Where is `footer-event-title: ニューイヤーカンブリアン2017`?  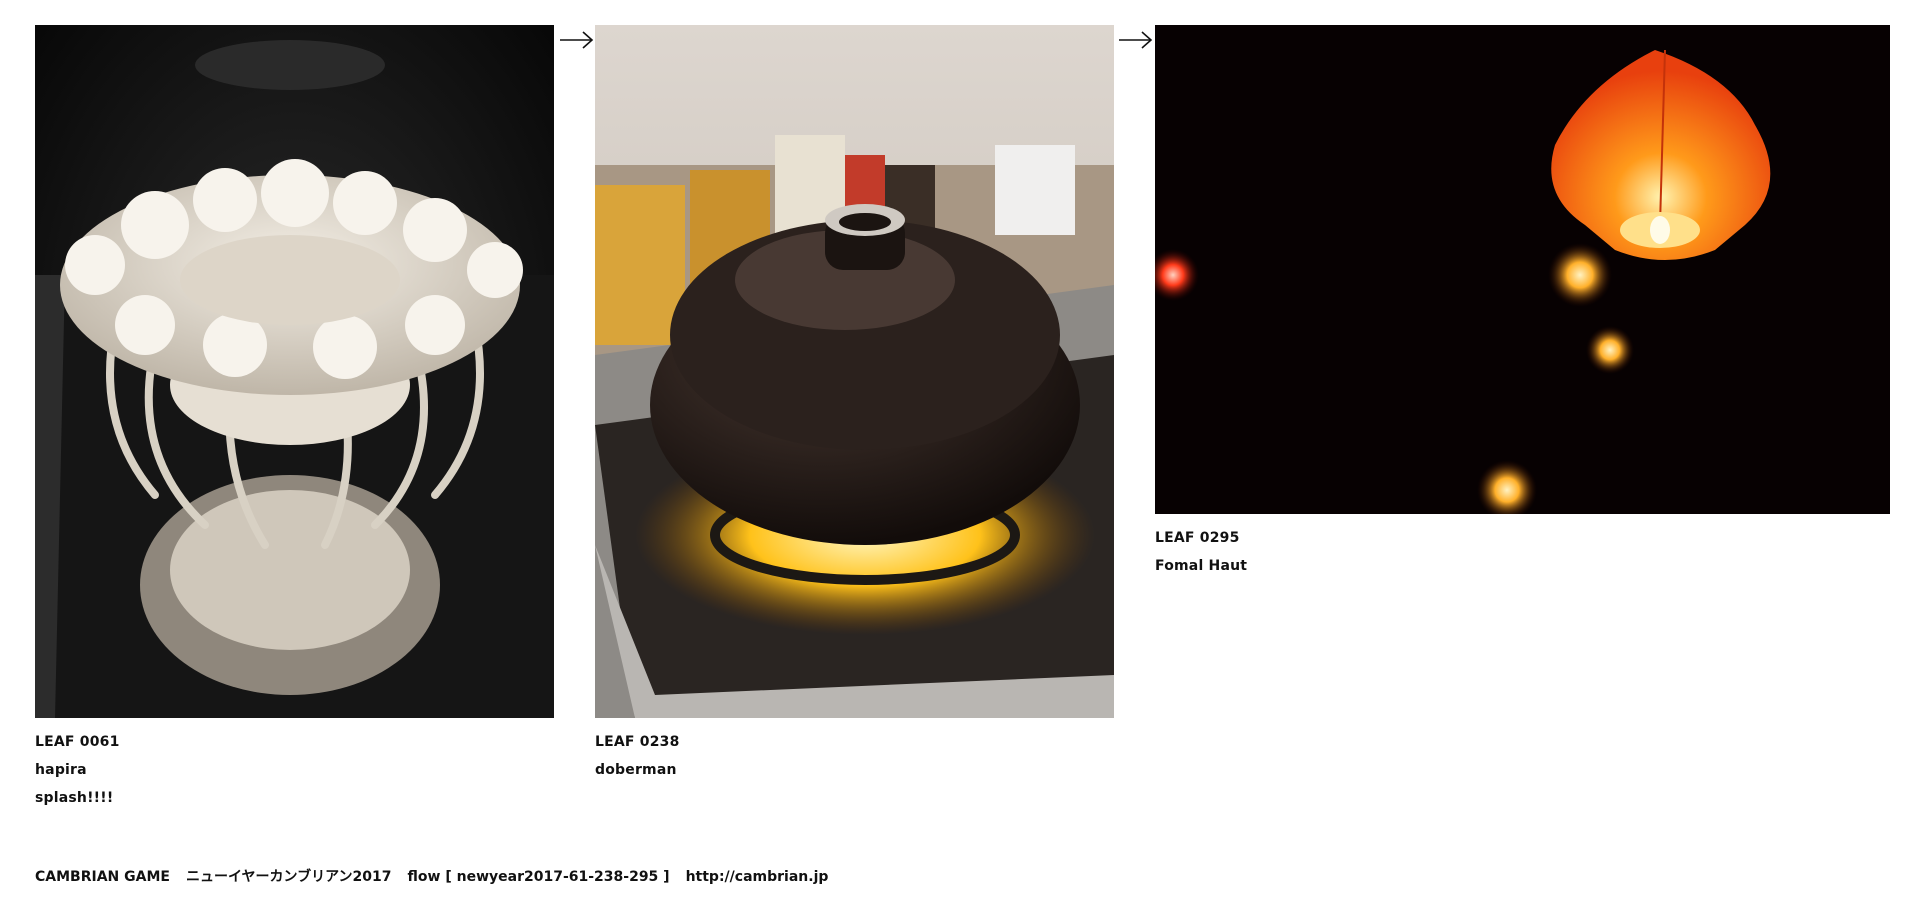 footer-event-title: ニューイヤーカンブリアン2017 is located at coordinates (288, 877).